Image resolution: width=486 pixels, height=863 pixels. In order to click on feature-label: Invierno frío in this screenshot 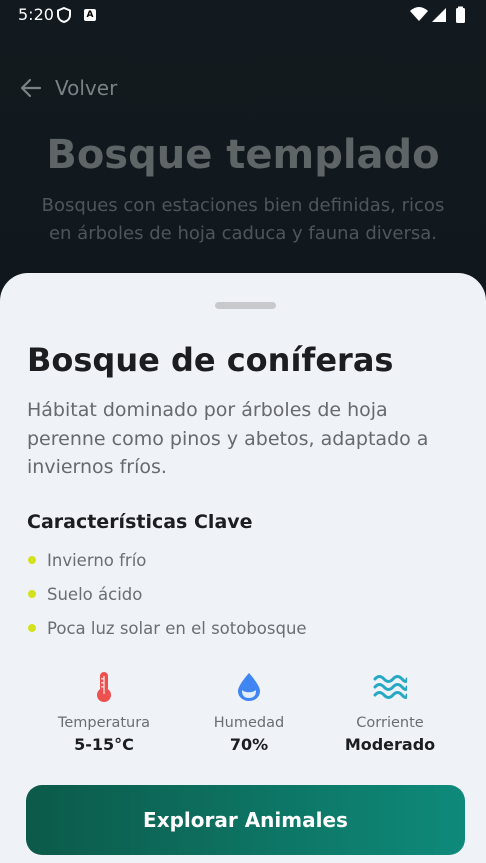, I will do `click(97, 560)`.